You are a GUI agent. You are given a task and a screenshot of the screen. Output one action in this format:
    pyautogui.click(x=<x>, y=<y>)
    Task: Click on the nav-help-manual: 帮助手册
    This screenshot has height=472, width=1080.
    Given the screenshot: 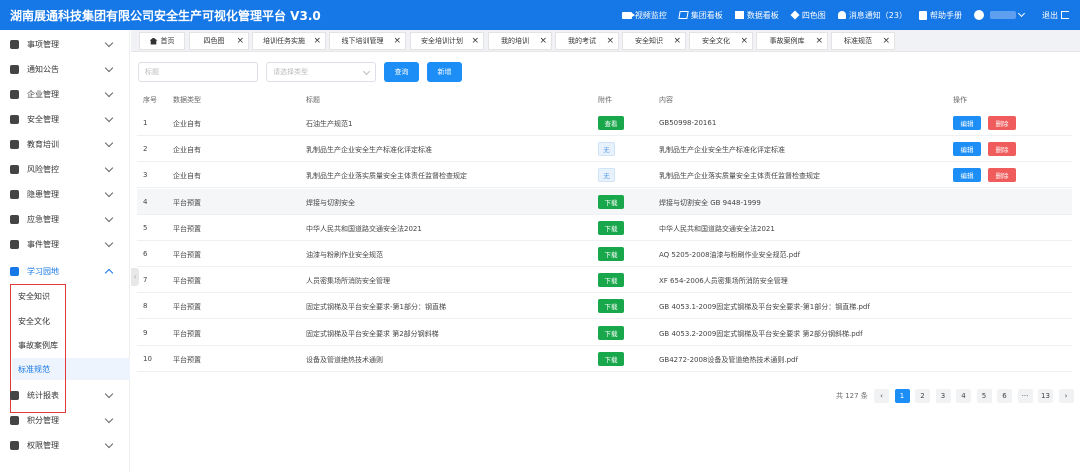 What is the action you would take?
    pyautogui.click(x=940, y=15)
    